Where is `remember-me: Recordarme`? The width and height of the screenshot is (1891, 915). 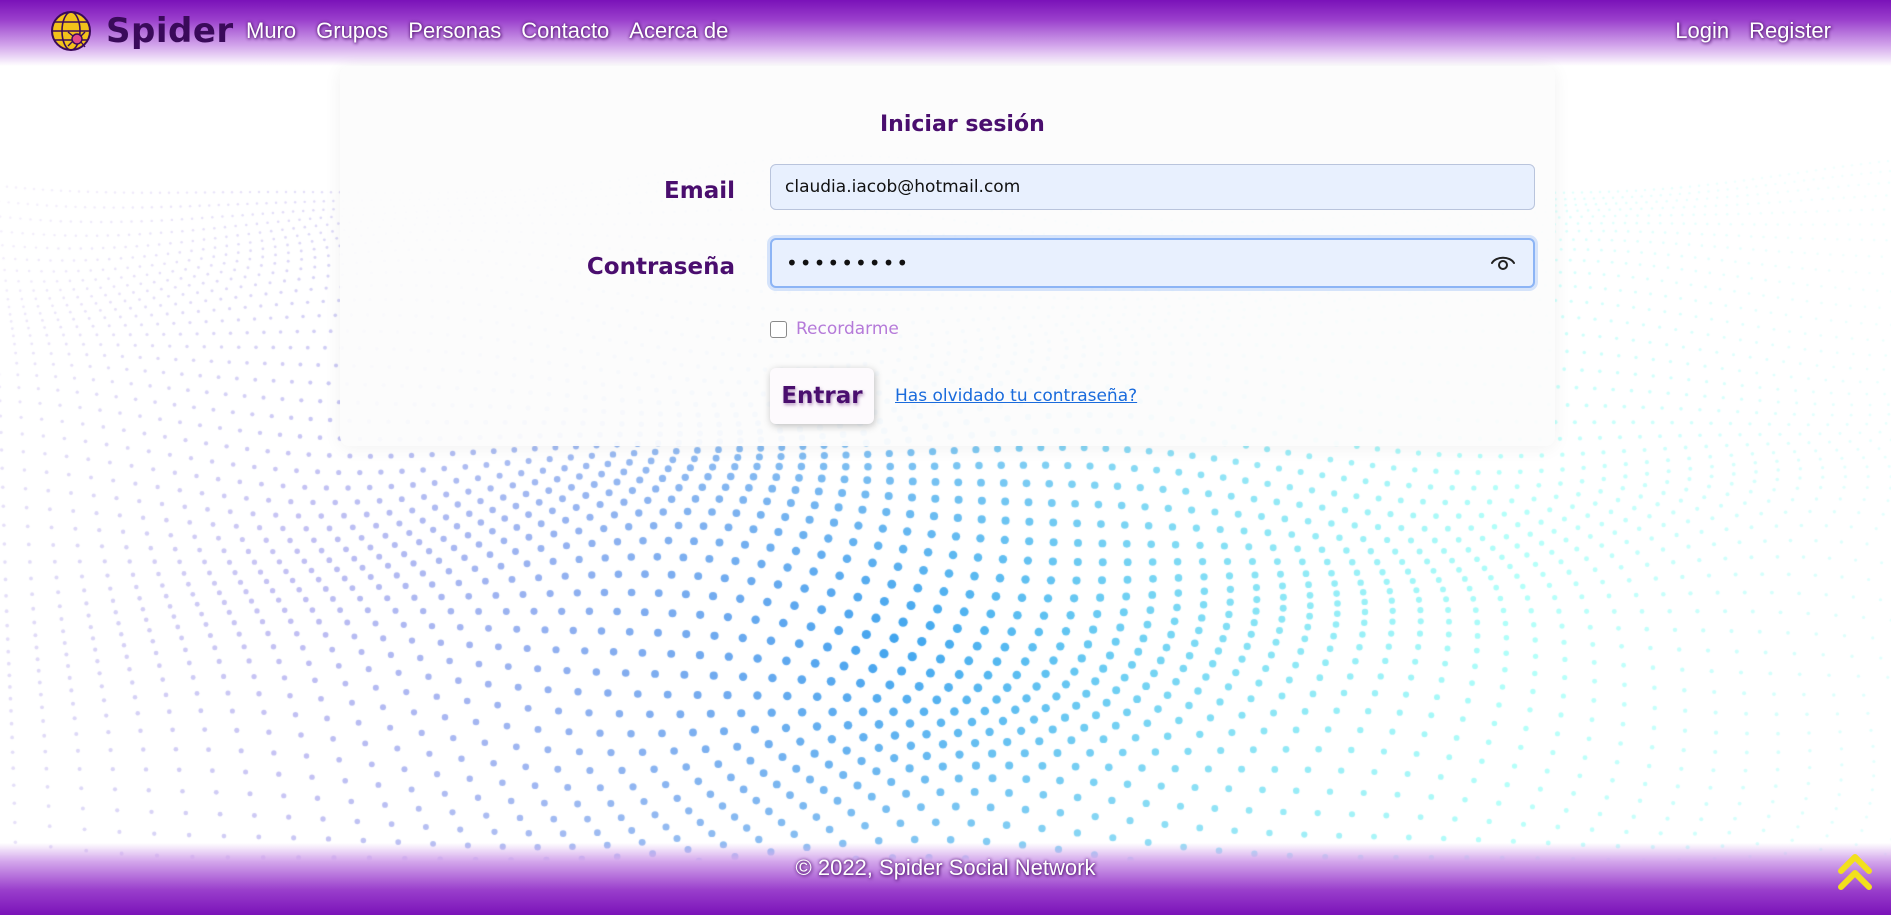 remember-me: Recordarme is located at coordinates (834, 329).